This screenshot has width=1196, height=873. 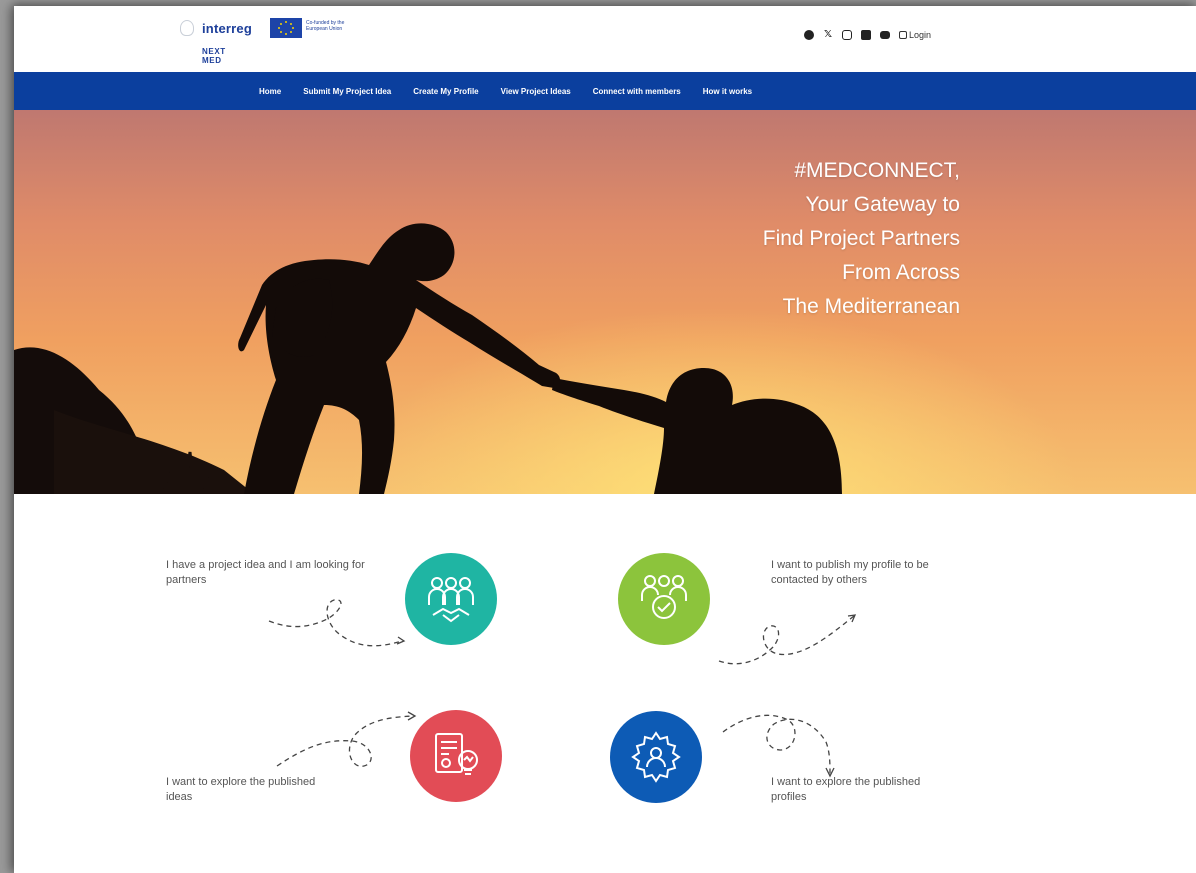 I want to click on feature-explore-profiles-button, so click(x=656, y=757).